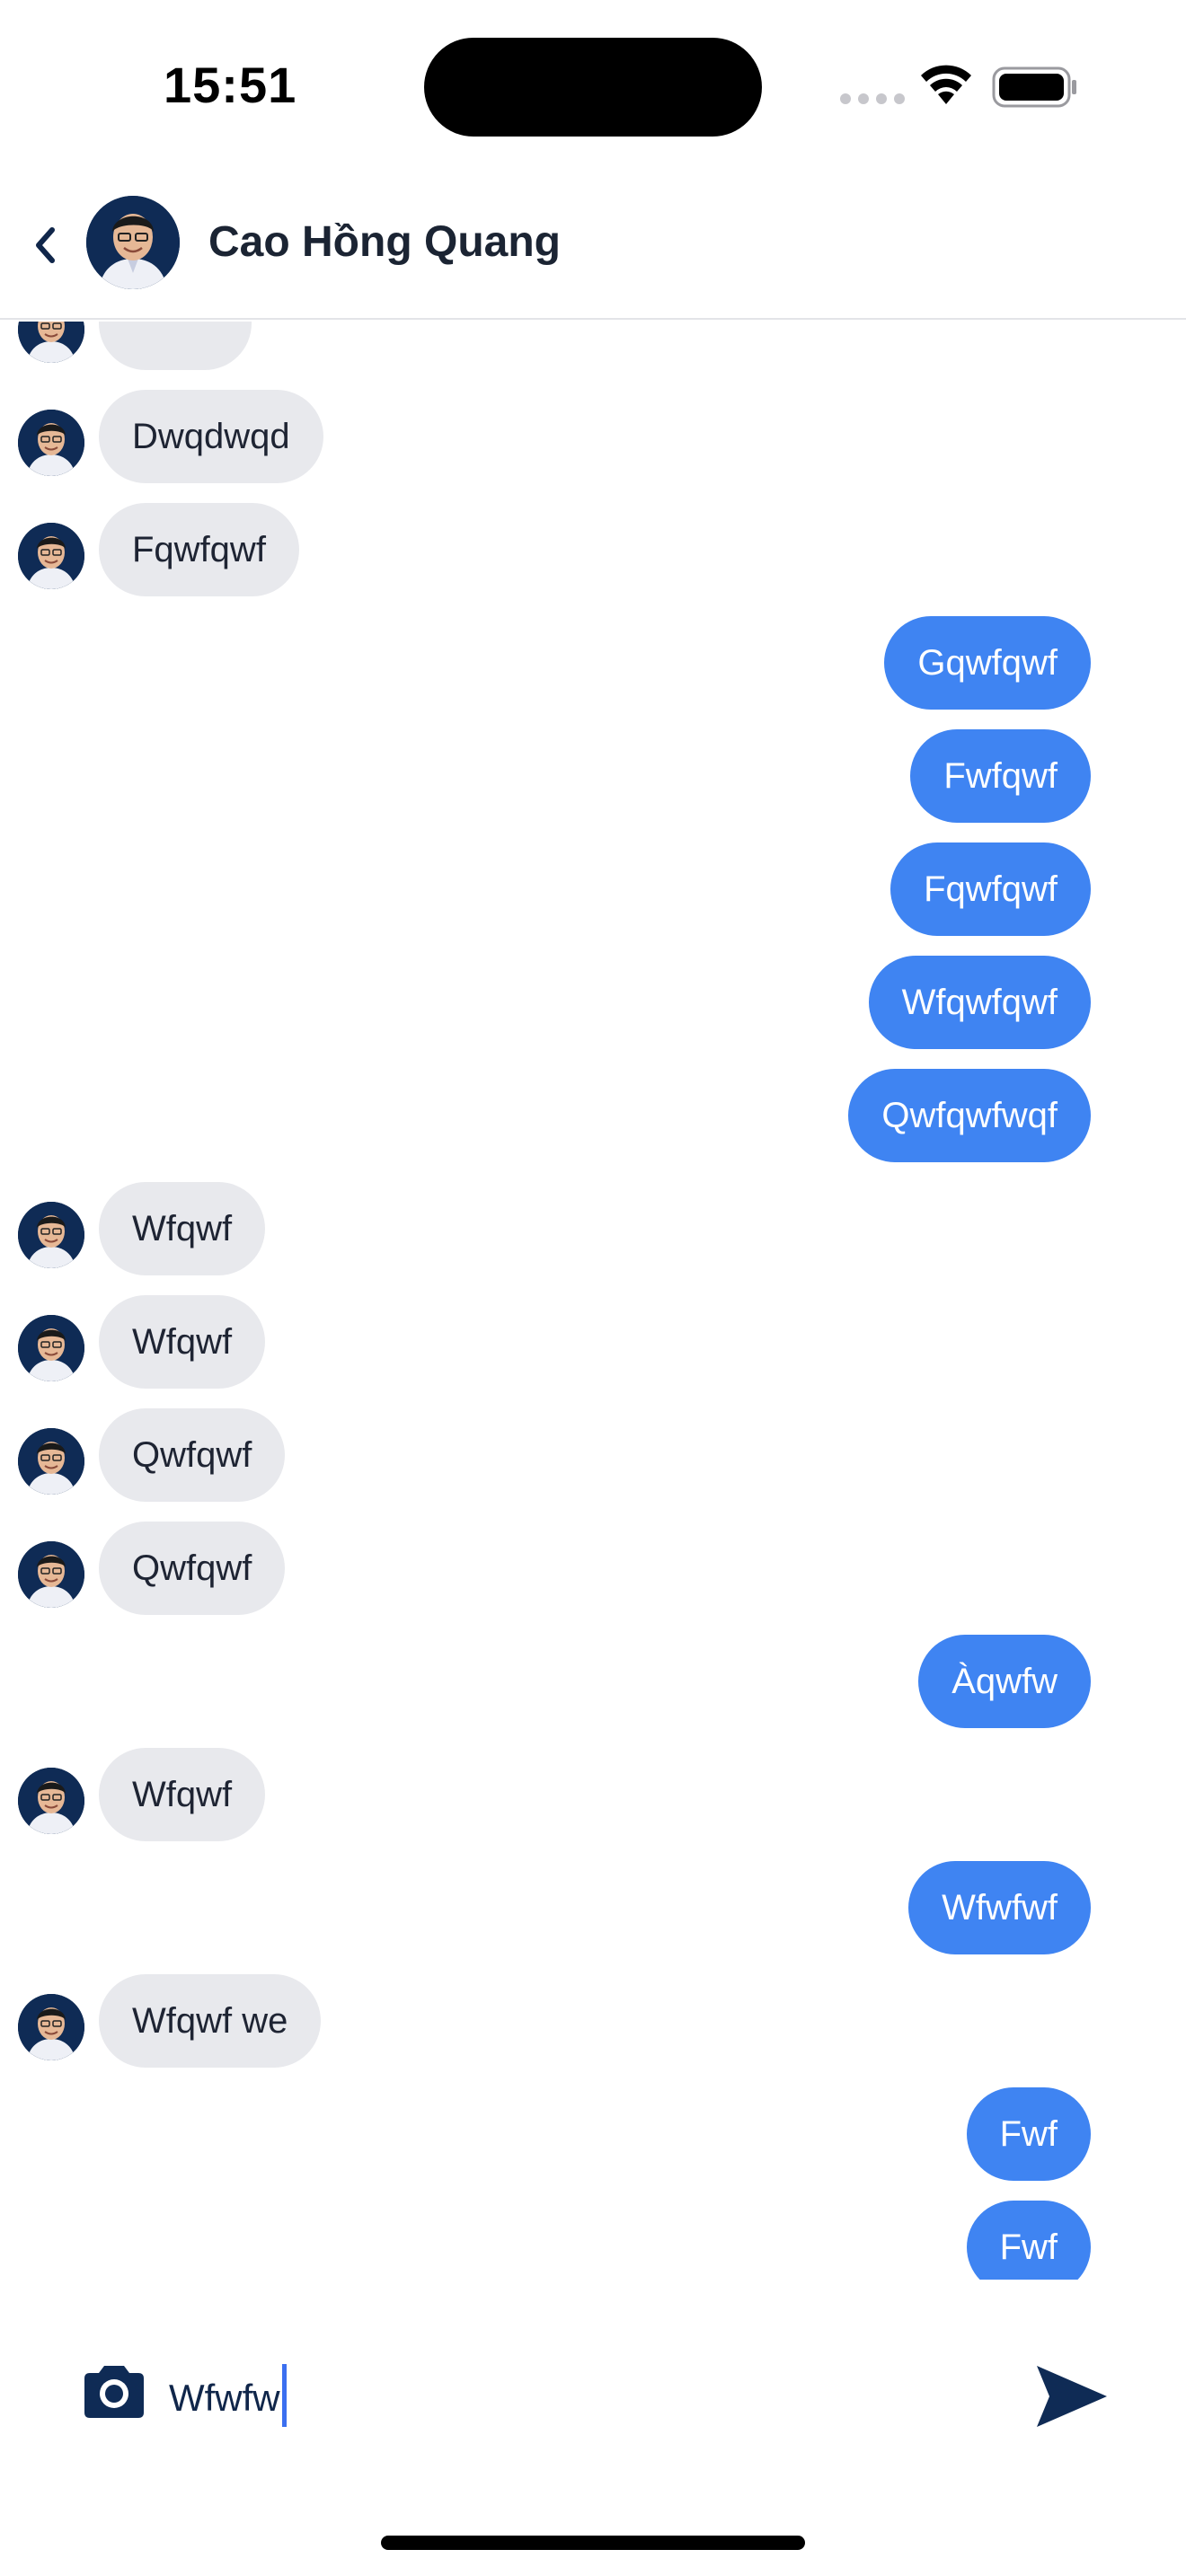 This screenshot has height=2576, width=1186. I want to click on message-bubble: Wfwfwf, so click(999, 1907).